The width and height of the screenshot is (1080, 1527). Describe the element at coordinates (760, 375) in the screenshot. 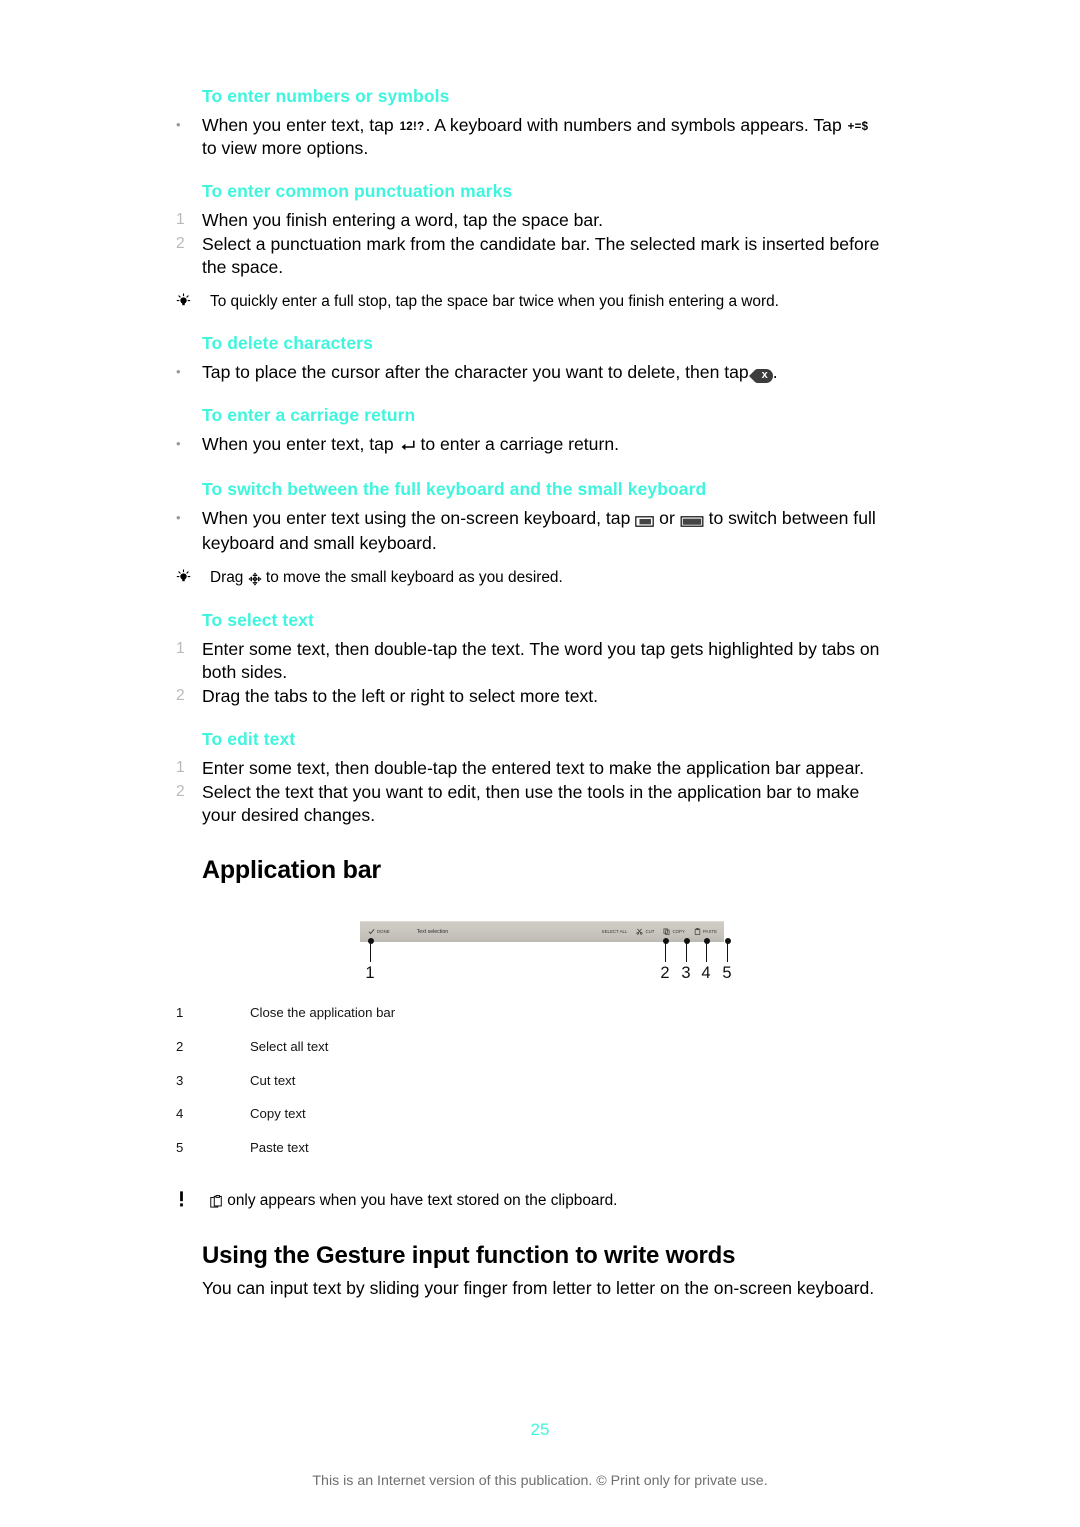

I see `backspace-delete-icon: x` at that location.